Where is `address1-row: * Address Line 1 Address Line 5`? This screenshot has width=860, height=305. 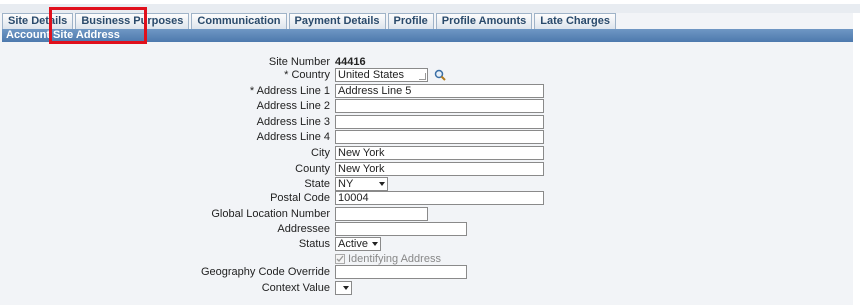 address1-row: * Address Line 1 Address Line 5 is located at coordinates (430, 91).